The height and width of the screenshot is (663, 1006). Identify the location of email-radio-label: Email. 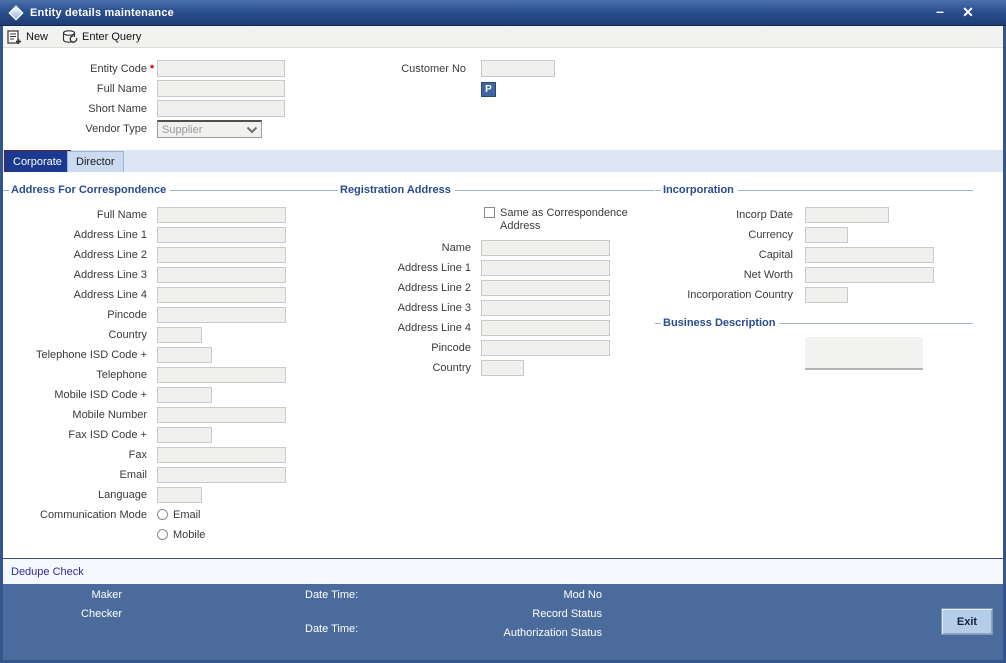
(187, 514).